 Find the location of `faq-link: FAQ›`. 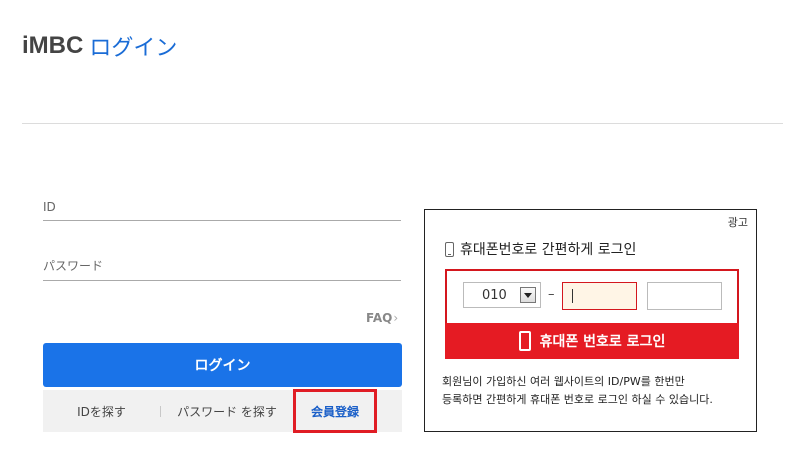

faq-link: FAQ› is located at coordinates (382, 318).